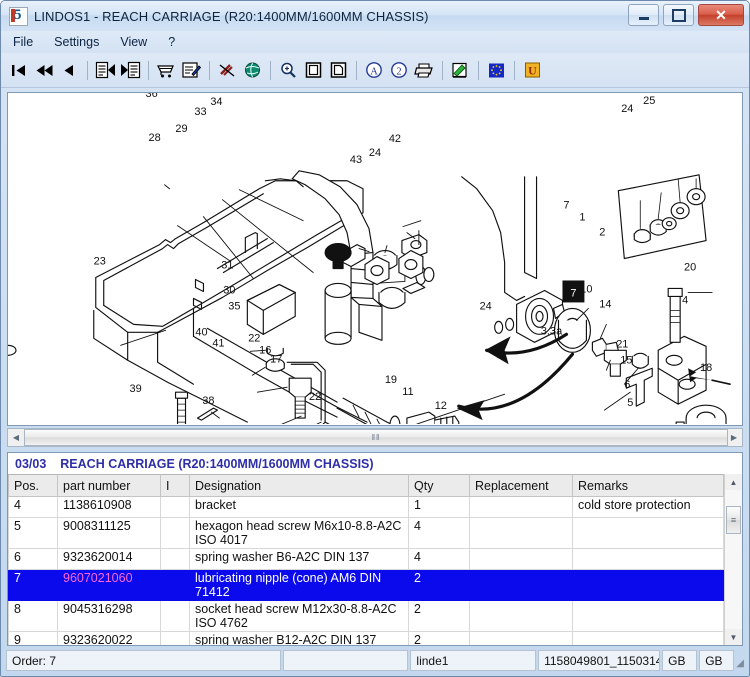 The height and width of the screenshot is (677, 750). What do you see at coordinates (130, 70) in the screenshot?
I see `page-forward-list-button` at bounding box center [130, 70].